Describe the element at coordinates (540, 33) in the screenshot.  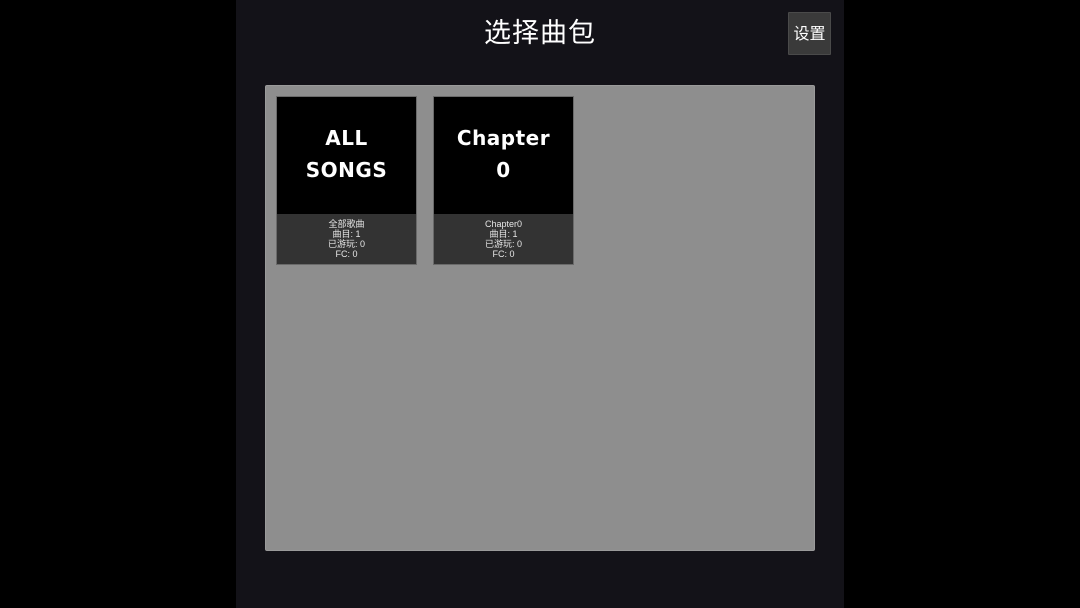
I see `page-title: 选择曲包` at that location.